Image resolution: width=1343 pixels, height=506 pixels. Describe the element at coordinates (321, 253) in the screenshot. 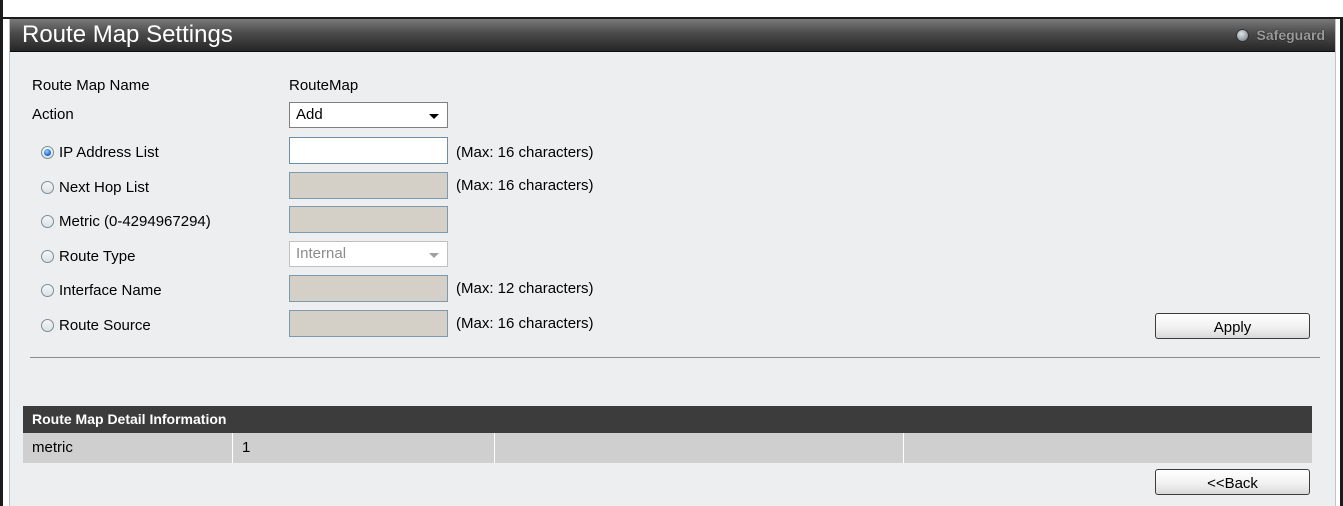

I see `route-type-select-value: Internal` at that location.